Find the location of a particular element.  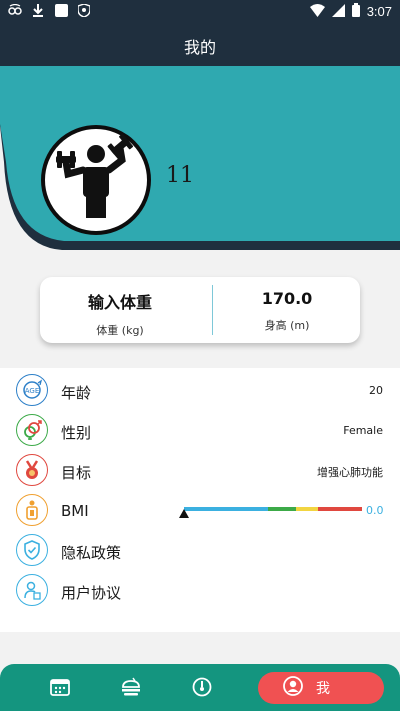

height-value: 170.0 is located at coordinates (287, 298).